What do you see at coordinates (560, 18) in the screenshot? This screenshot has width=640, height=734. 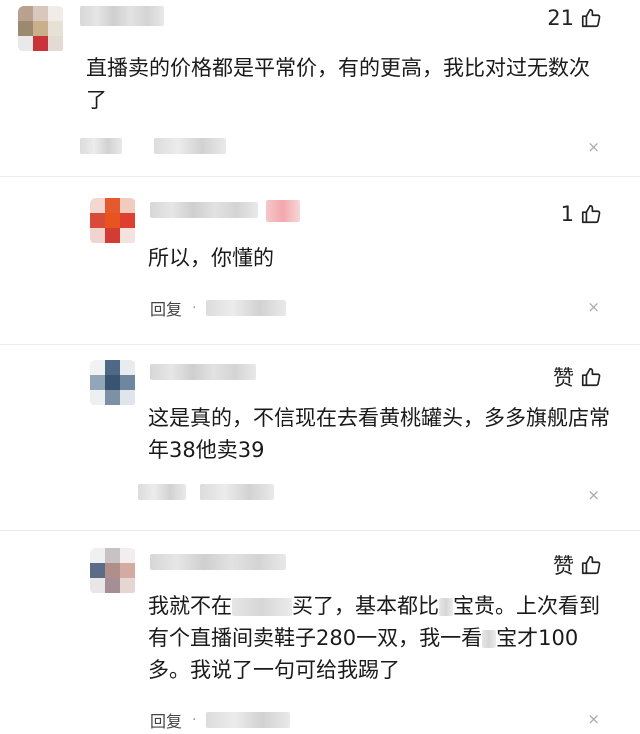 I see `like-count: 21` at bounding box center [560, 18].